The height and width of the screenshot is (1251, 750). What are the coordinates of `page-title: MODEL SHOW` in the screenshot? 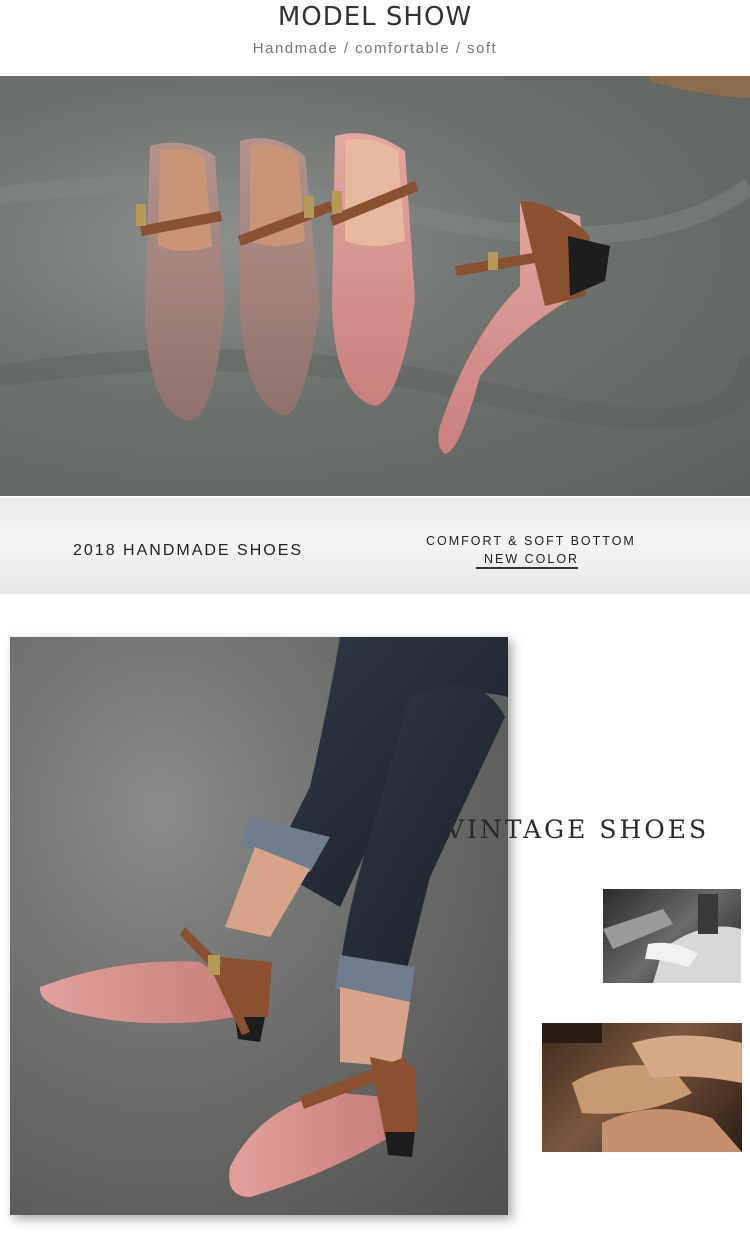 It's located at (375, 17).